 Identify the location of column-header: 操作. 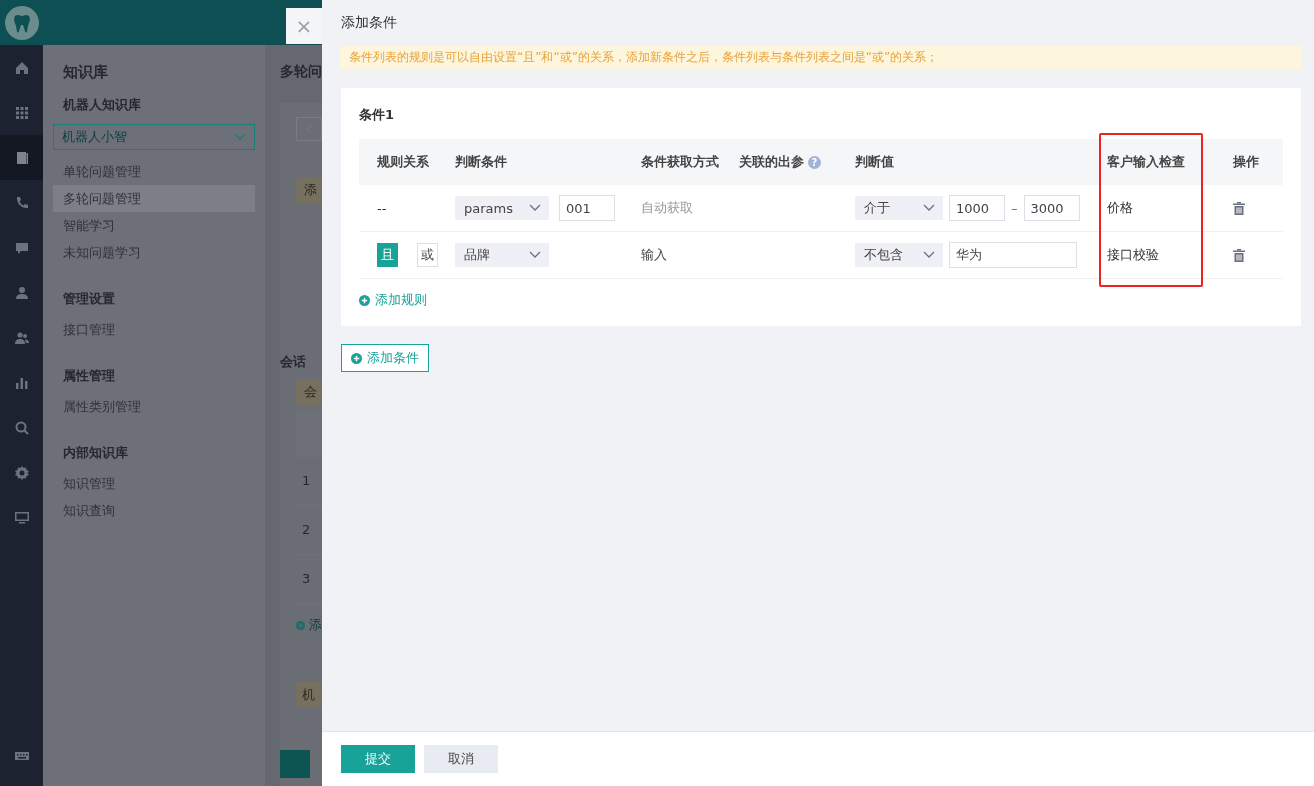
(1246, 162).